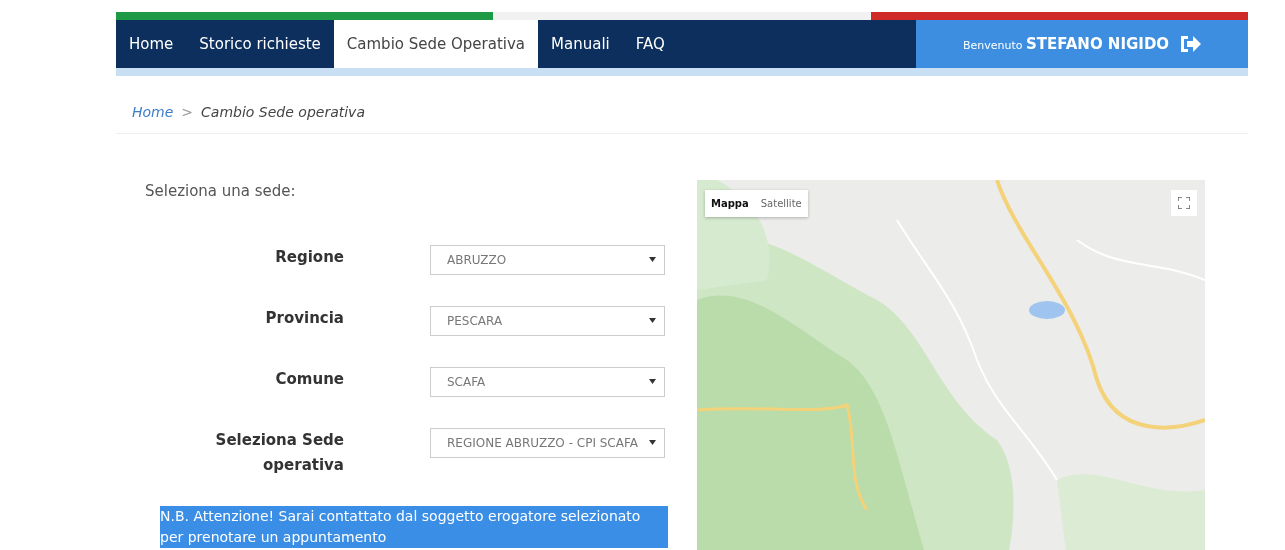 Image resolution: width=1285 pixels, height=550 pixels. Describe the element at coordinates (309, 257) in the screenshot. I see `field-label: Regione` at that location.